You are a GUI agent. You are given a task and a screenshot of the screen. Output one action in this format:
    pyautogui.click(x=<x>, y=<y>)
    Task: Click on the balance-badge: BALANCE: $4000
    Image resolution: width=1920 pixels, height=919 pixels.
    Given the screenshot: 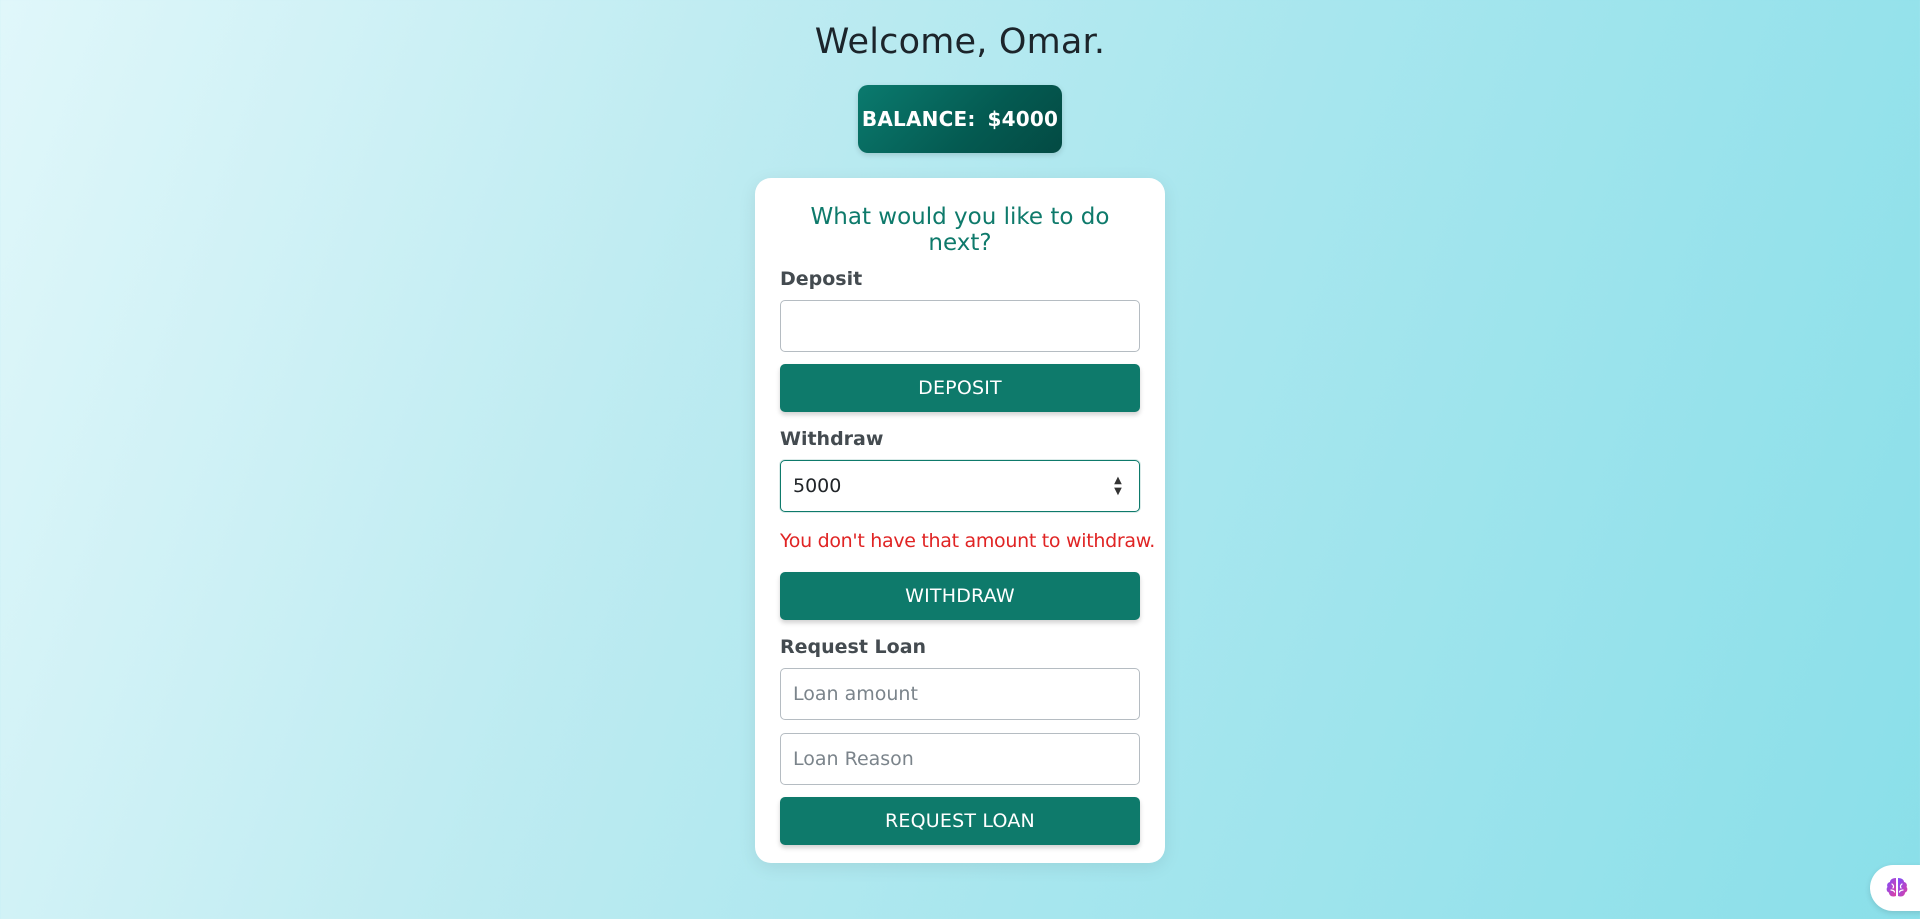 What is the action you would take?
    pyautogui.click(x=960, y=119)
    